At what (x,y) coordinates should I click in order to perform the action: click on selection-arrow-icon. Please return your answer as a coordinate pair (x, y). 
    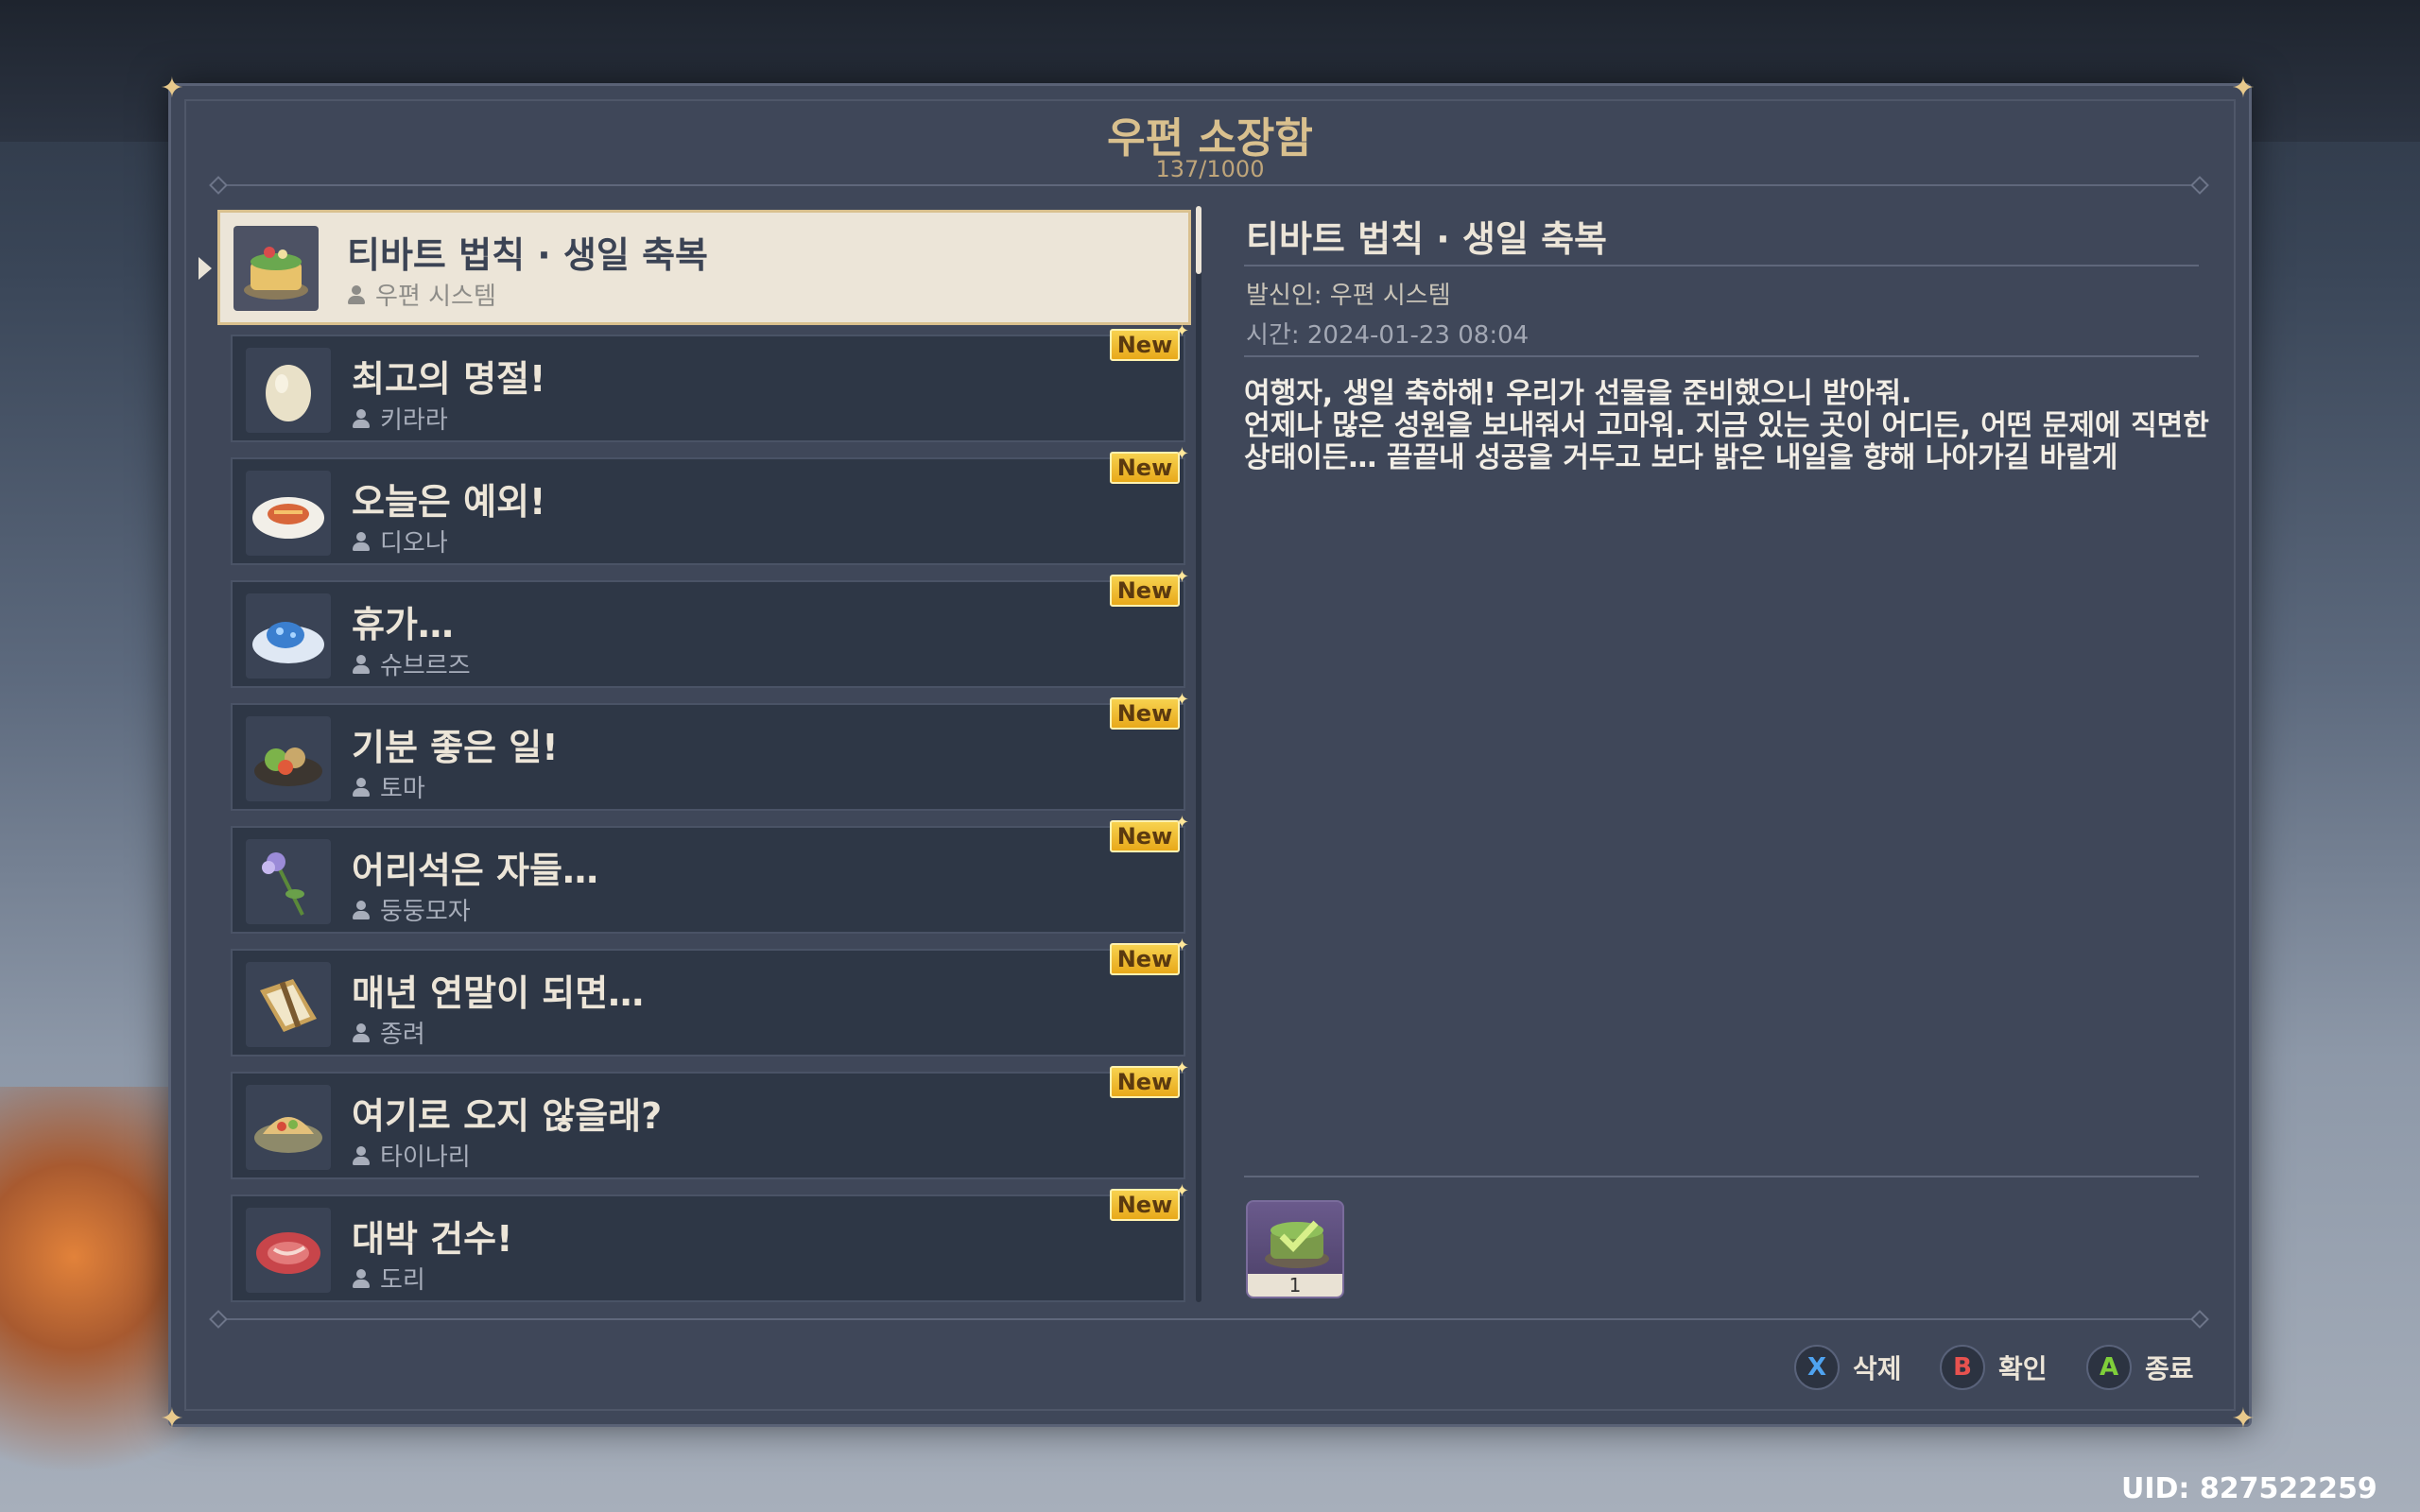
    Looking at the image, I should click on (205, 268).